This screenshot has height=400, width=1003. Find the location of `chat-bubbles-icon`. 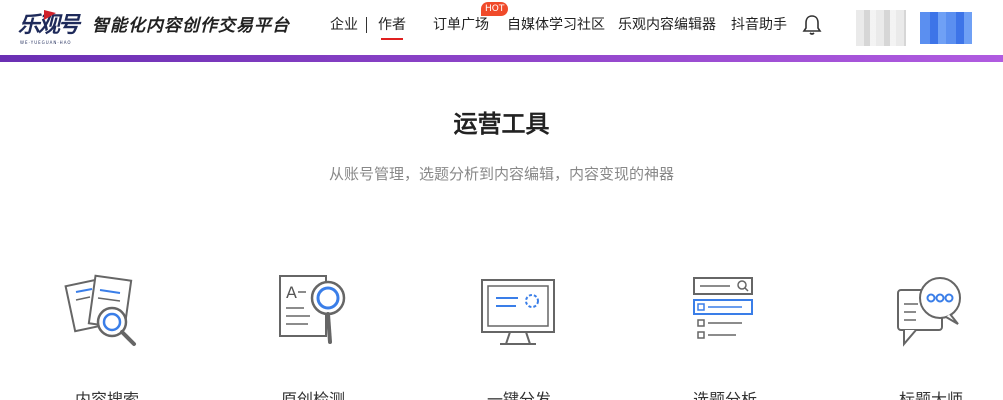

chat-bubbles-icon is located at coordinates (929, 312).